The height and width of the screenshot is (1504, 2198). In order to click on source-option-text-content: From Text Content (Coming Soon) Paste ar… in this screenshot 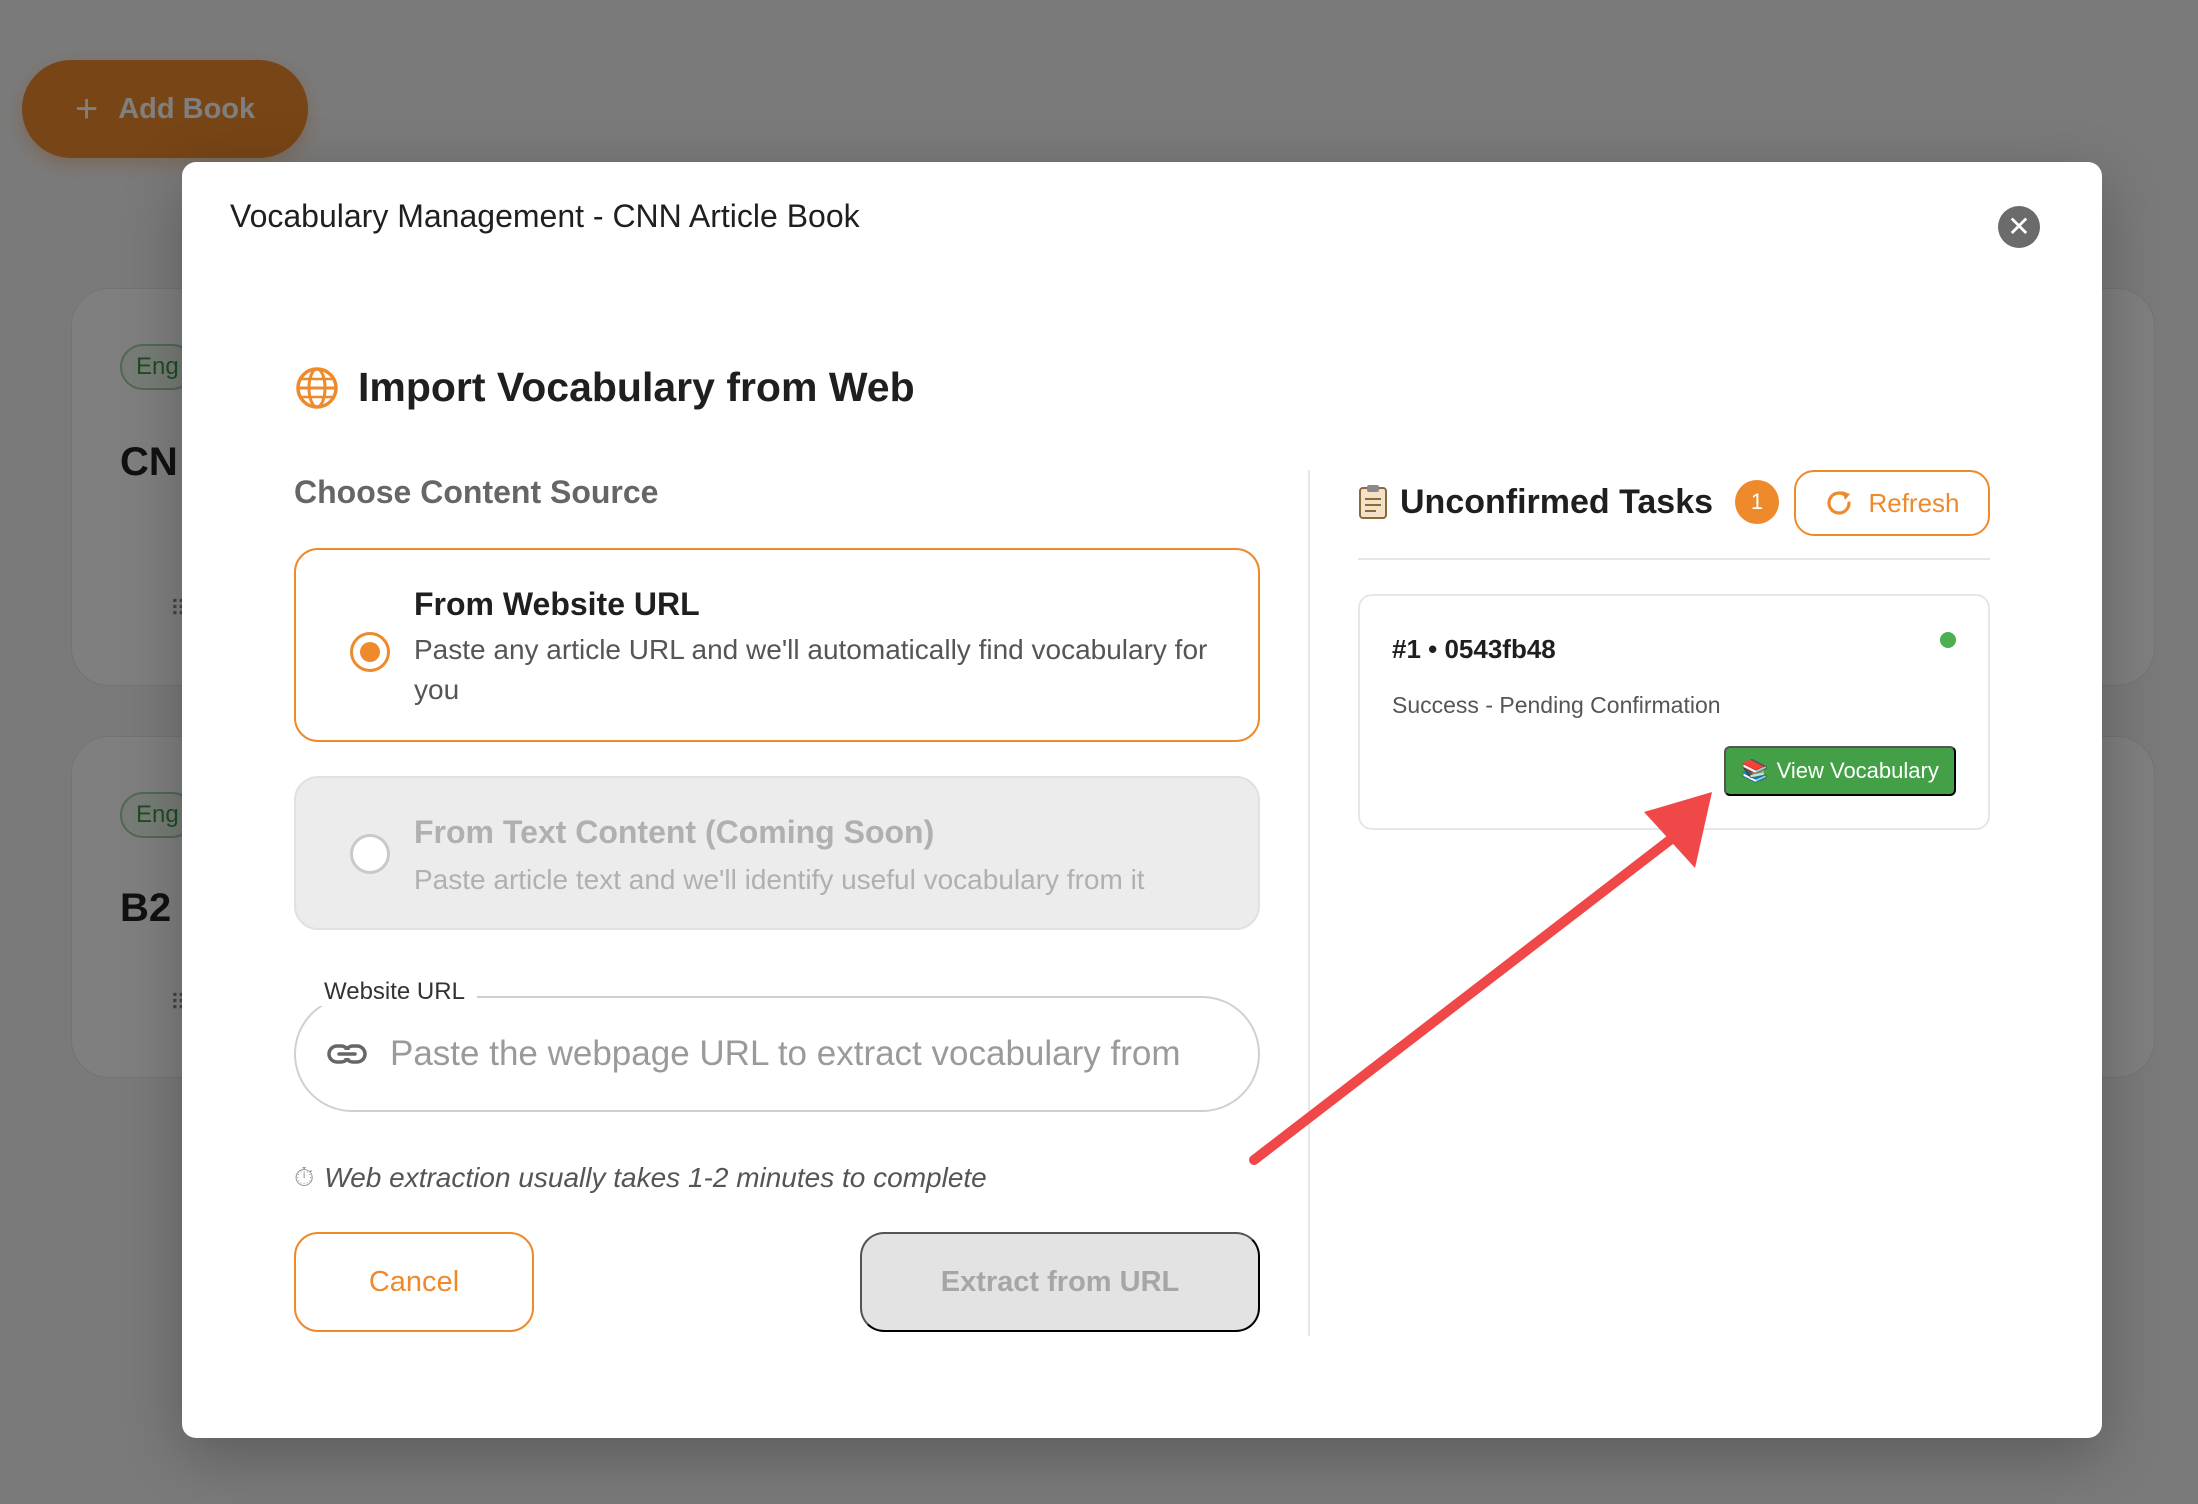, I will do `click(777, 853)`.